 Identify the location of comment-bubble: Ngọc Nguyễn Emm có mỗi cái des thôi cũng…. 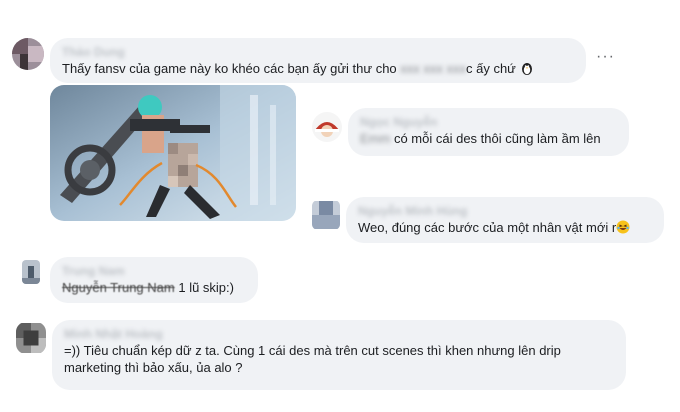
(488, 132).